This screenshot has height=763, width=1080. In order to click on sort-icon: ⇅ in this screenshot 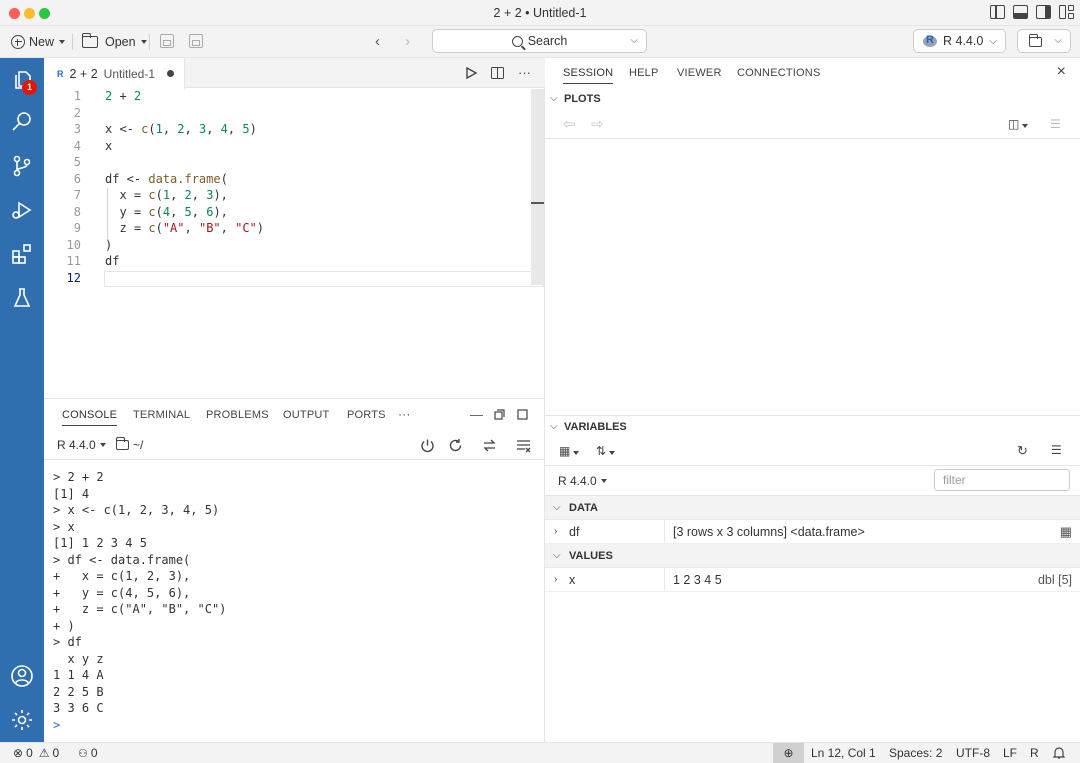, I will do `click(606, 451)`.